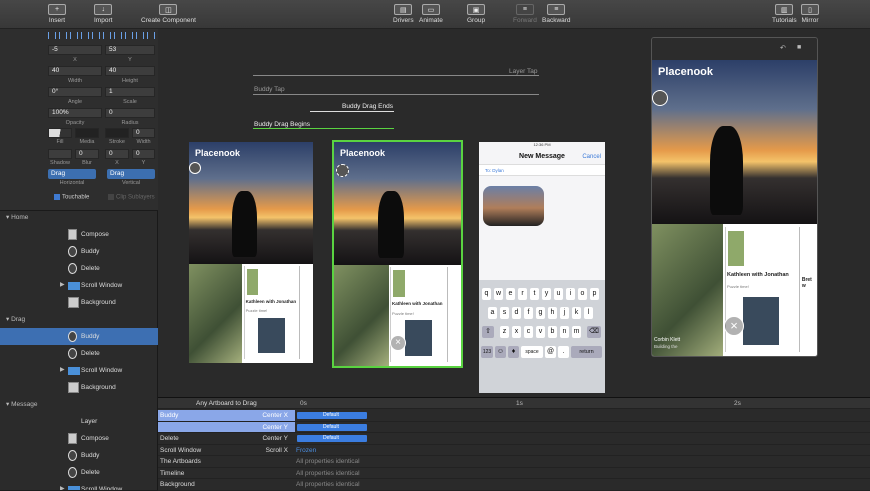  What do you see at coordinates (488, 332) in the screenshot?
I see `shift-key: ⇧` at bounding box center [488, 332].